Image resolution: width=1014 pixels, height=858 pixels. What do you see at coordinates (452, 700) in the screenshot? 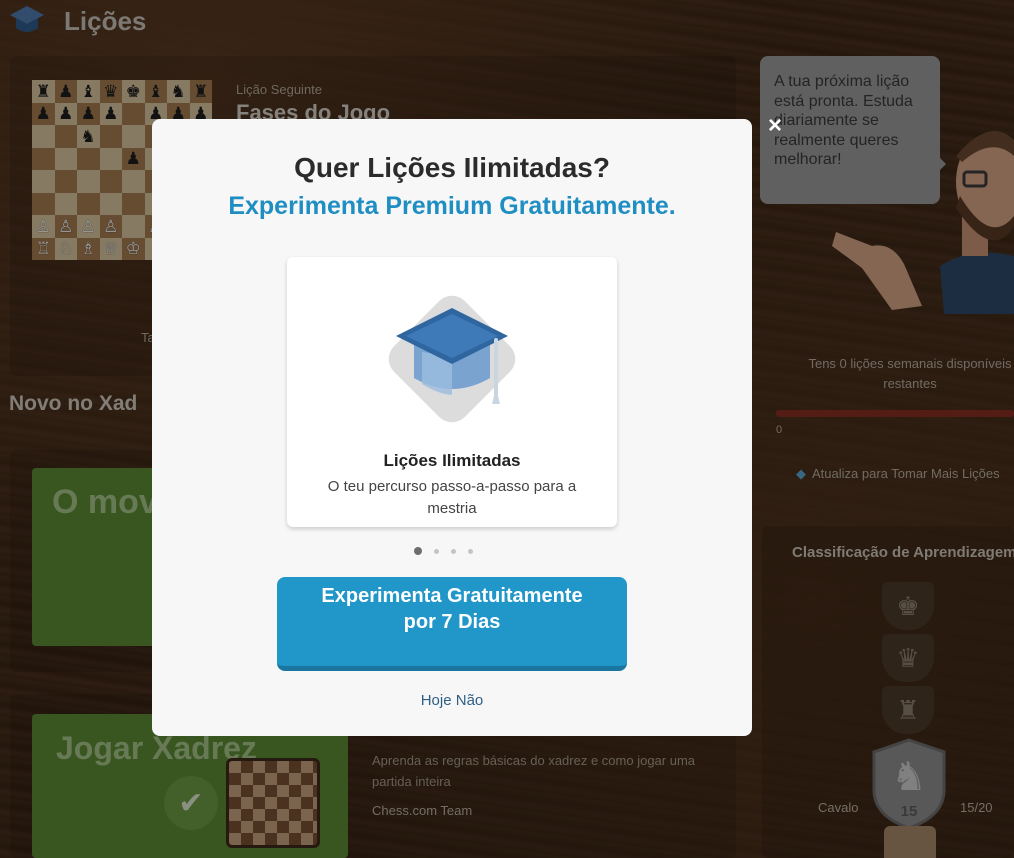
I see `not-now-link: Hoje Não` at bounding box center [452, 700].